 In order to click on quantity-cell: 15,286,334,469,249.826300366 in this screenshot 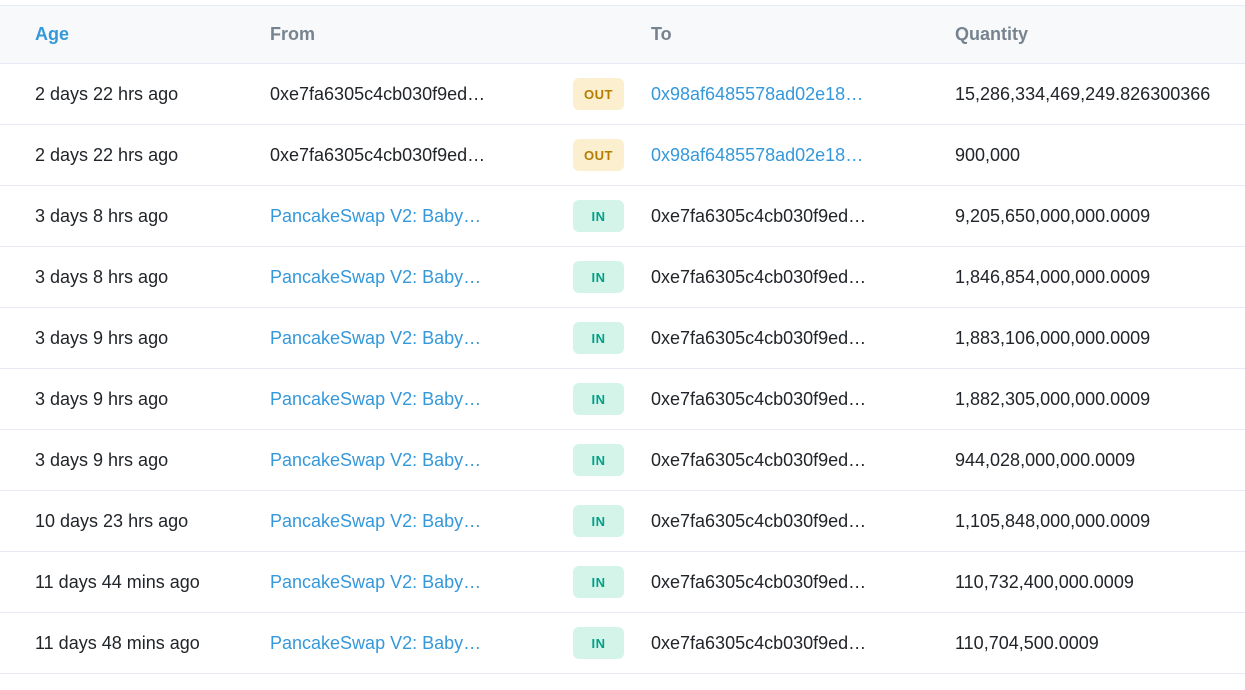, I will do `click(1083, 93)`.